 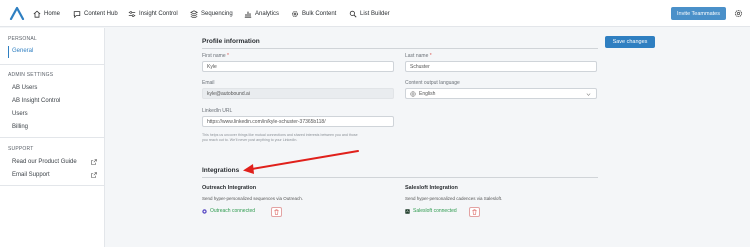 I want to click on integrations-section-title: Integrations, so click(x=221, y=170).